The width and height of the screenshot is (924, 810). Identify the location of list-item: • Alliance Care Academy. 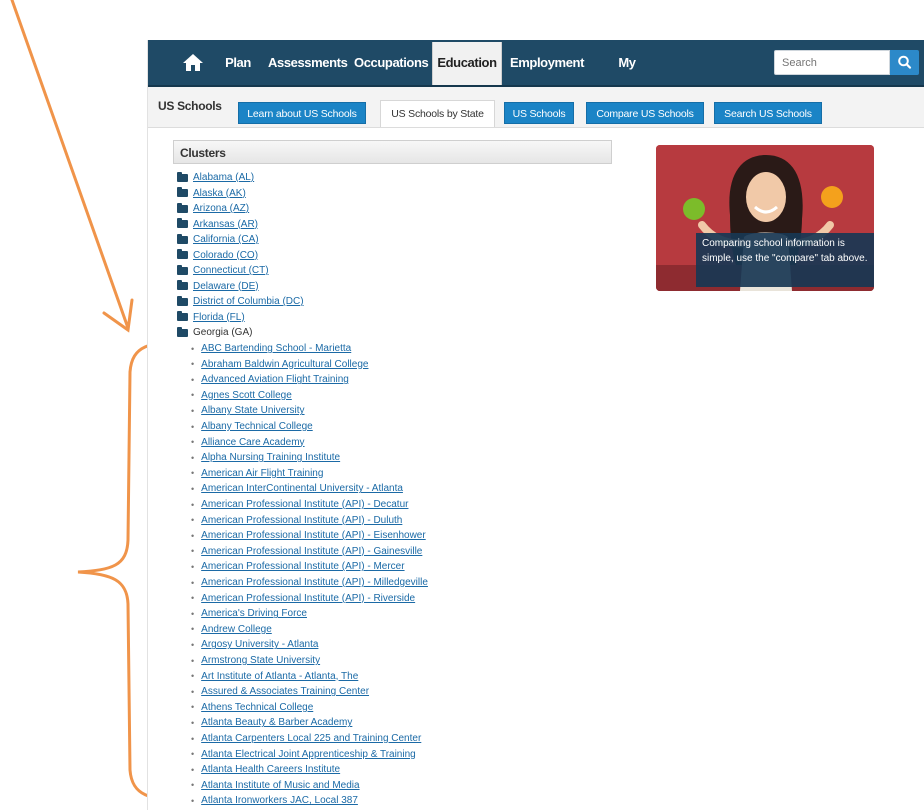
(248, 442).